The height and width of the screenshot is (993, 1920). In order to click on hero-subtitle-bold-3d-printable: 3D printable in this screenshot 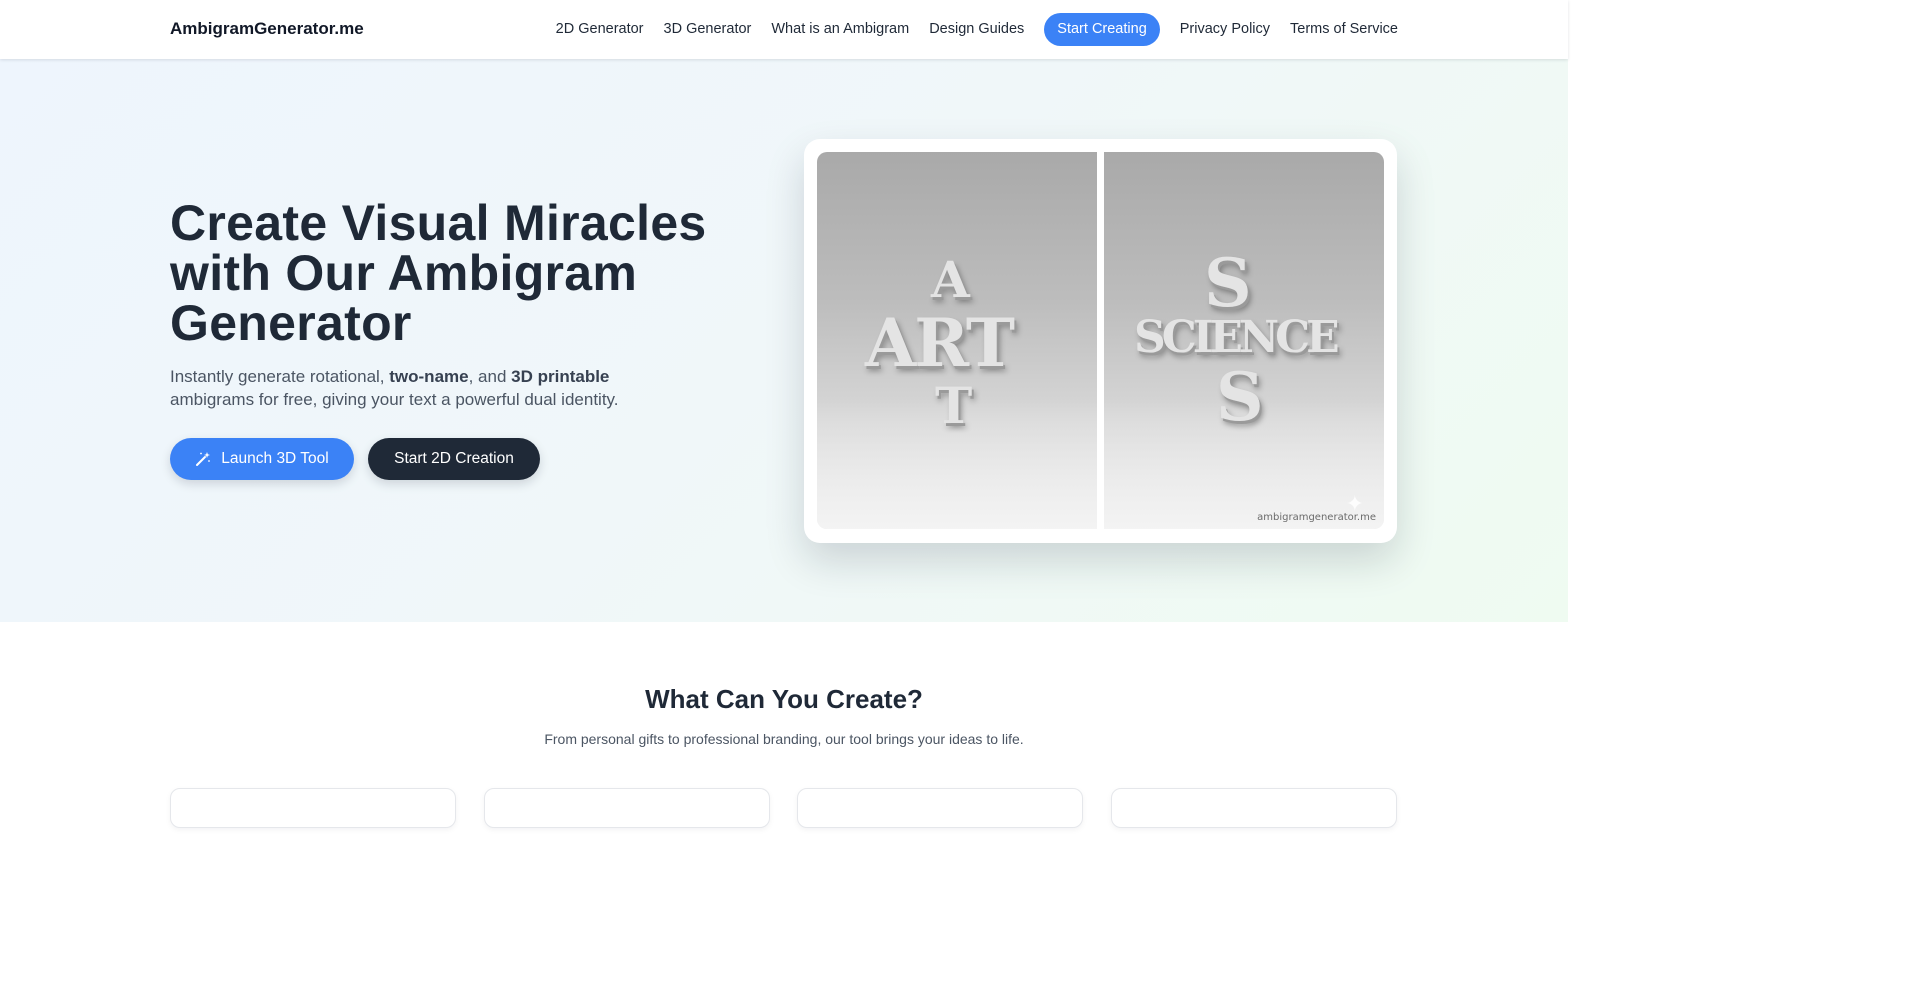, I will do `click(560, 376)`.